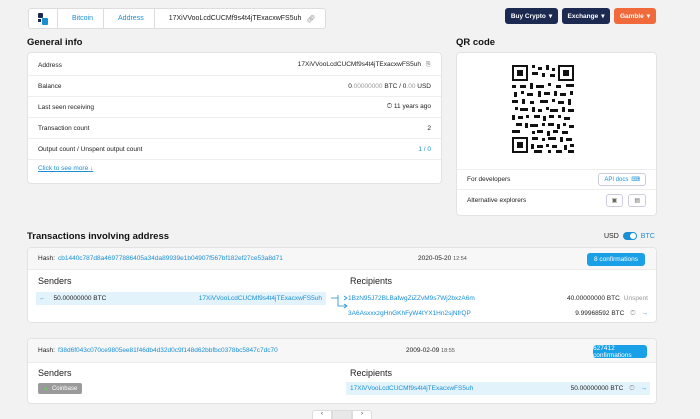 The image size is (700, 419). I want to click on info-label: Address, so click(50, 65).